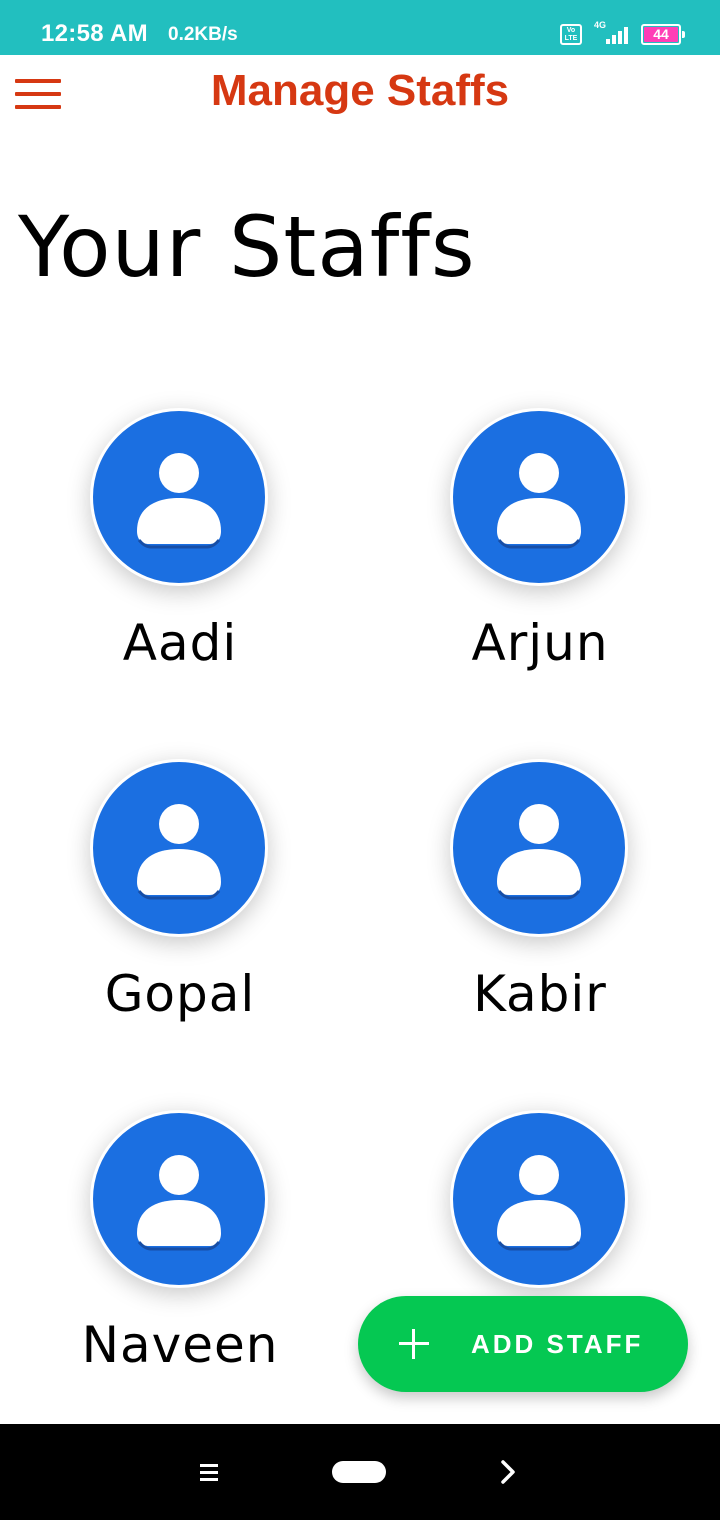 The image size is (720, 1520). I want to click on staff-card-gopal: Gopal, so click(180, 909).